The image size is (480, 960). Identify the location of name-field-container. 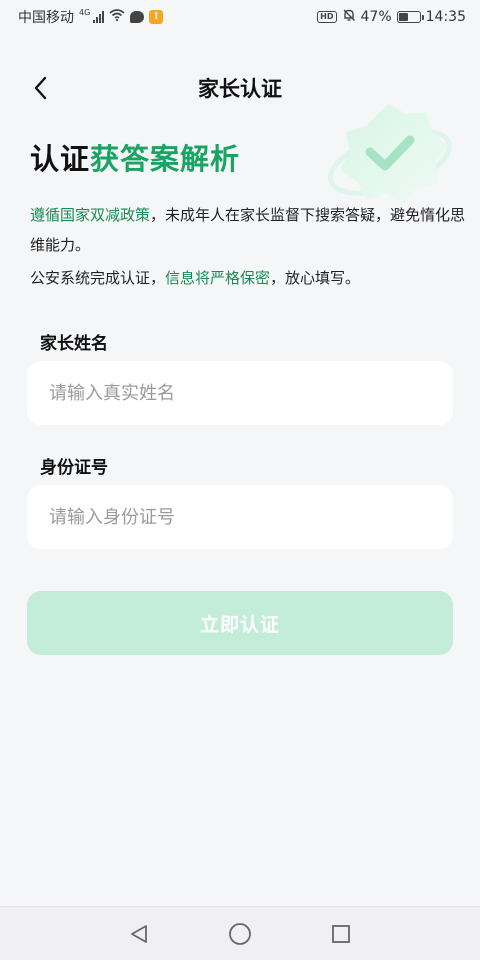
(240, 393).